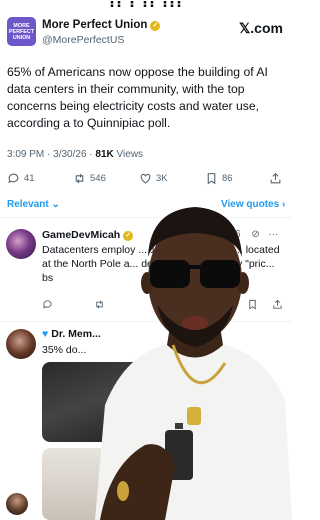 Image resolution: width=320 pixels, height=520 pixels. What do you see at coordinates (33, 204) in the screenshot?
I see `sort-relevant-dropdown: Relevant ⌄` at bounding box center [33, 204].